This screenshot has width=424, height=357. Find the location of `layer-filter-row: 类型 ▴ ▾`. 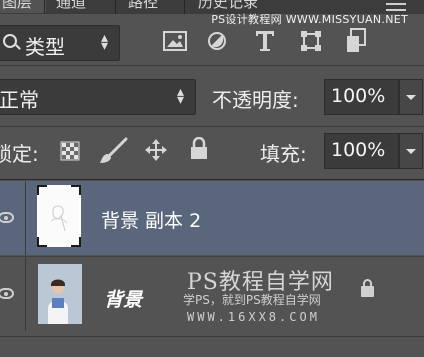

layer-filter-row: 类型 ▴ ▾ is located at coordinates (212, 41).